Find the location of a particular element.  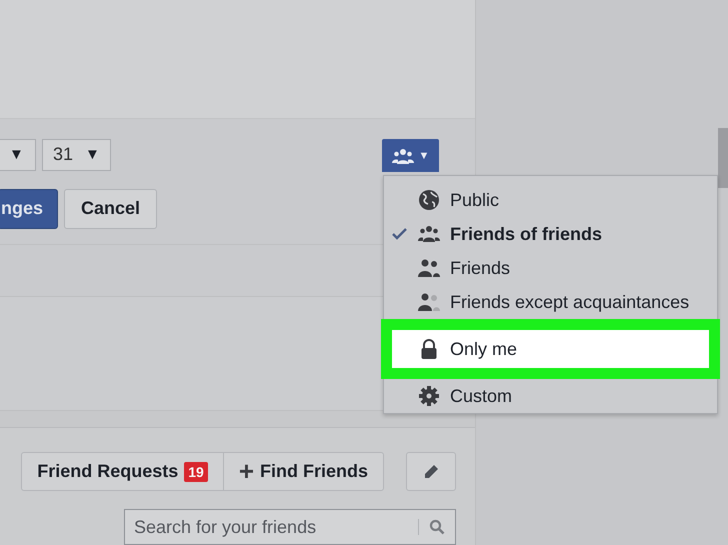

menu-item-label: Friends except acquaintances is located at coordinates (570, 302).